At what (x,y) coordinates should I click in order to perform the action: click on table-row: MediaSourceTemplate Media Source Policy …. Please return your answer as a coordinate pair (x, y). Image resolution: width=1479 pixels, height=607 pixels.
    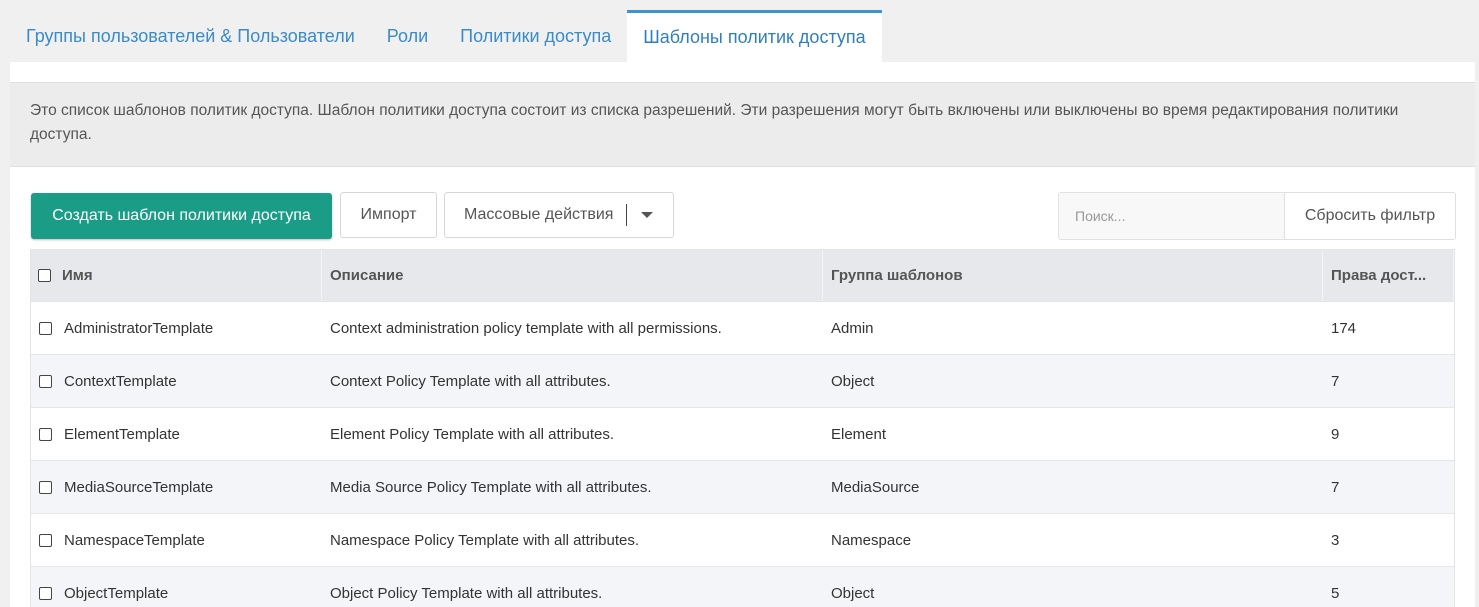
    Looking at the image, I should click on (742, 486).